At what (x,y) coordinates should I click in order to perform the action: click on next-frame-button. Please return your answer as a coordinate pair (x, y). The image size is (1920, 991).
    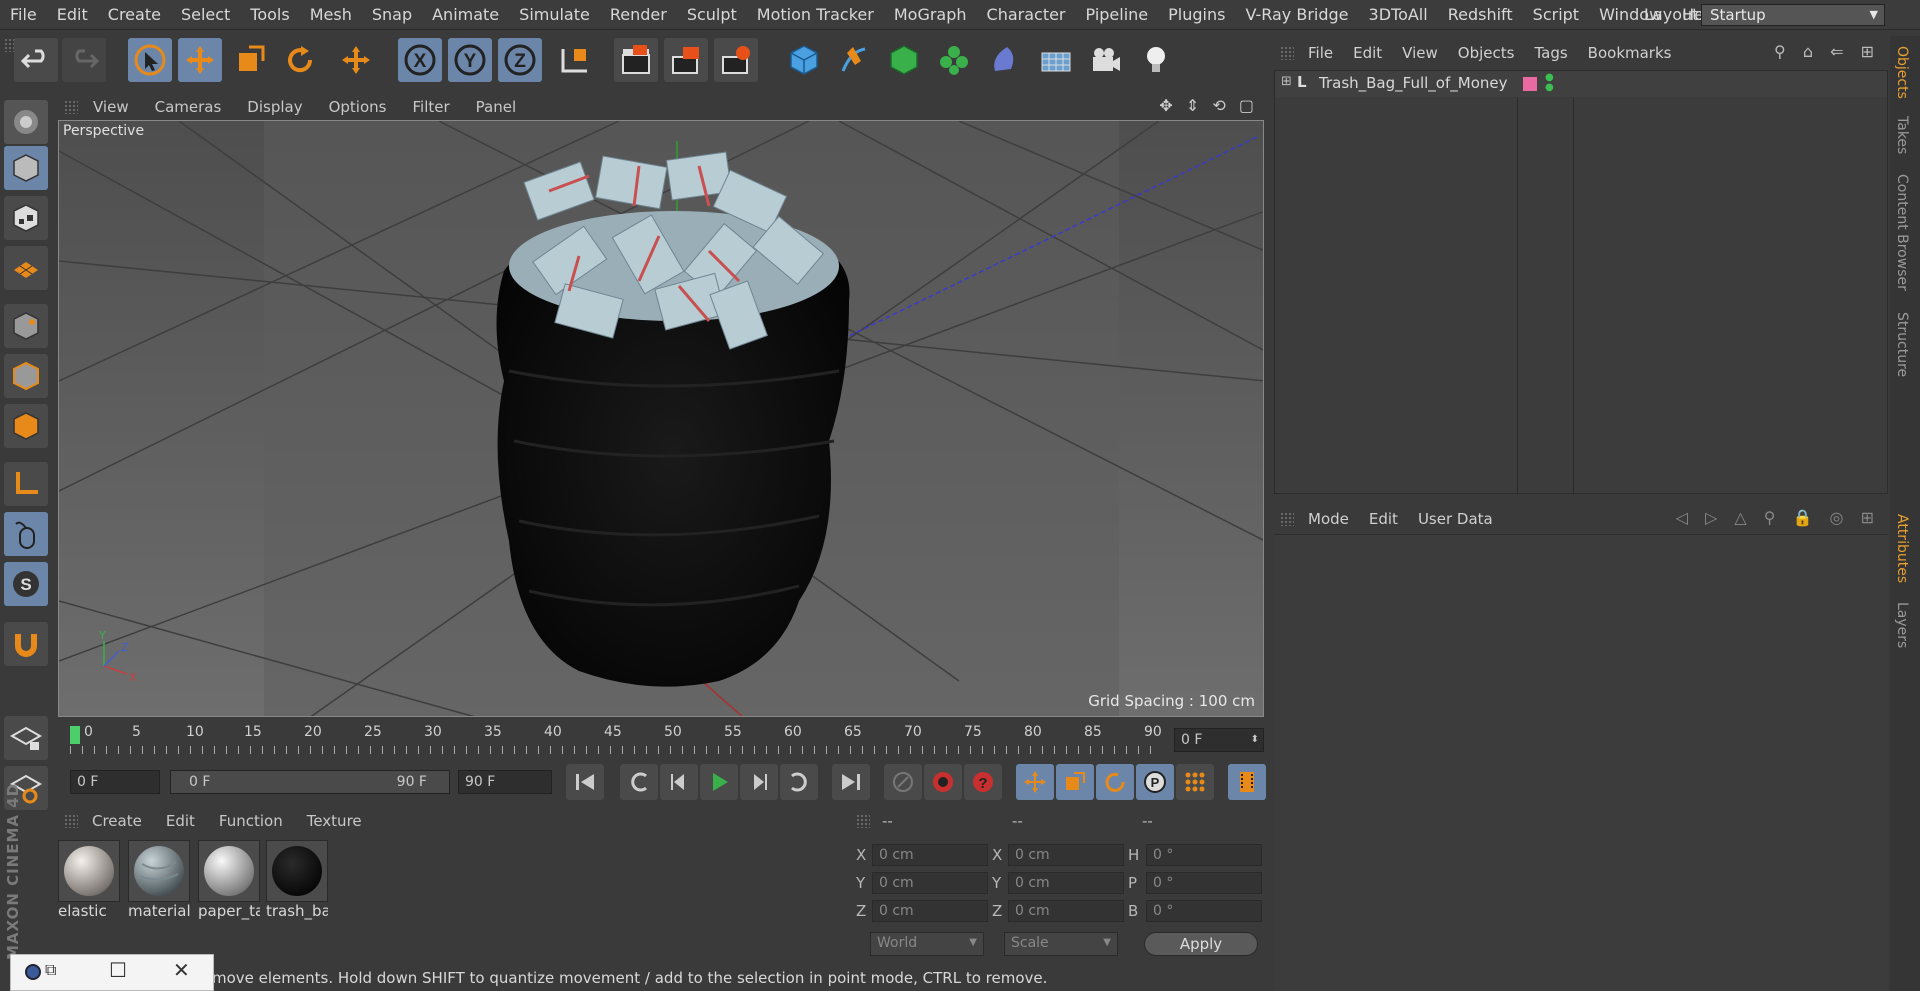
    Looking at the image, I should click on (759, 782).